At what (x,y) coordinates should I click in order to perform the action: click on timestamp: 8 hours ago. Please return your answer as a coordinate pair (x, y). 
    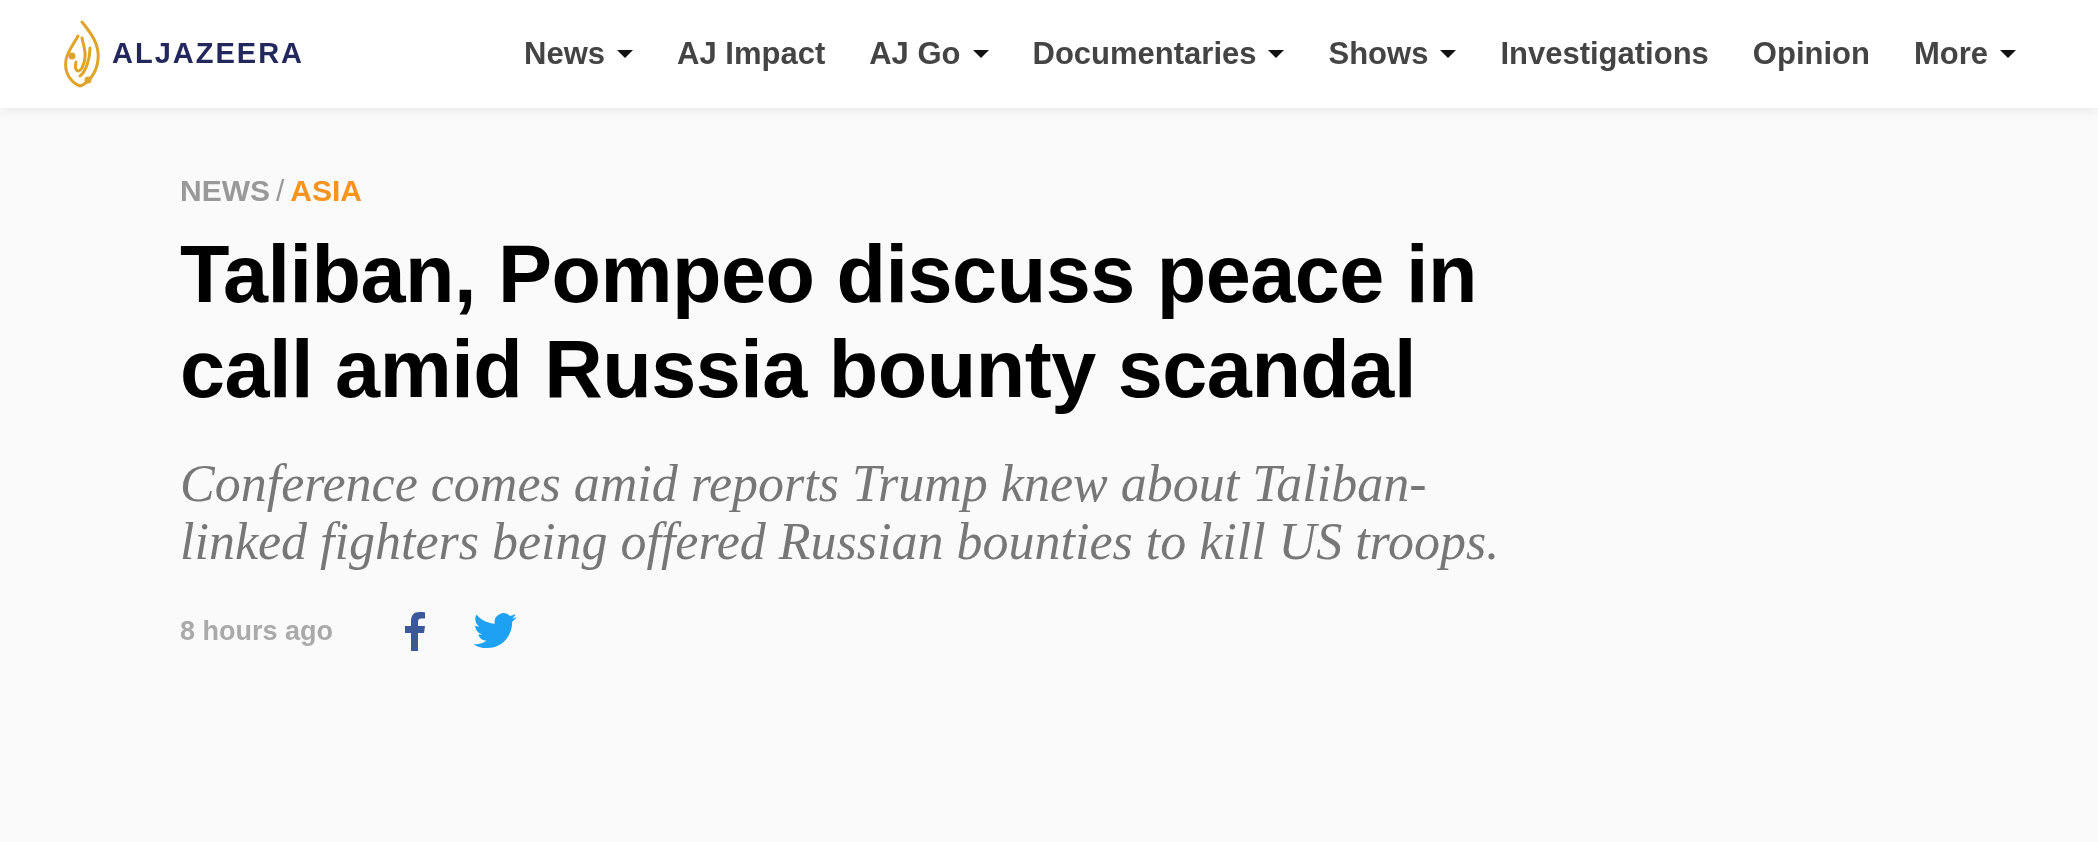
    Looking at the image, I should click on (257, 631).